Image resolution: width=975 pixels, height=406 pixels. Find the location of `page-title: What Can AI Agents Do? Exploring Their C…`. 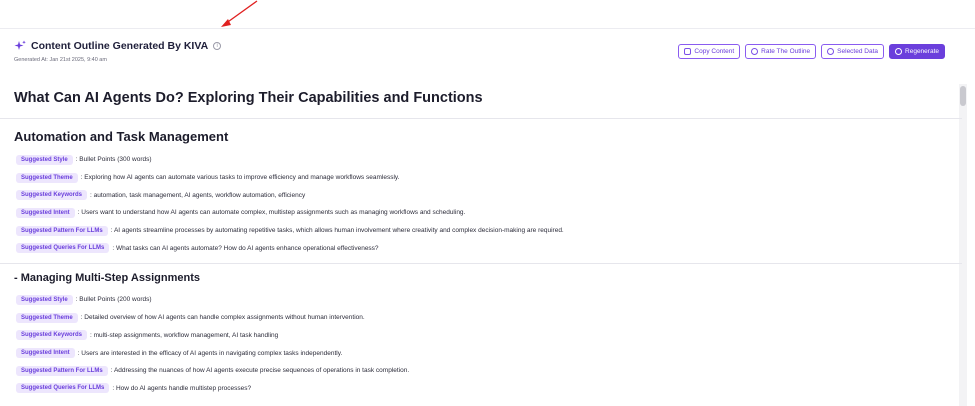

page-title: What Can AI Agents Do? Exploring Their C… is located at coordinates (248, 98).